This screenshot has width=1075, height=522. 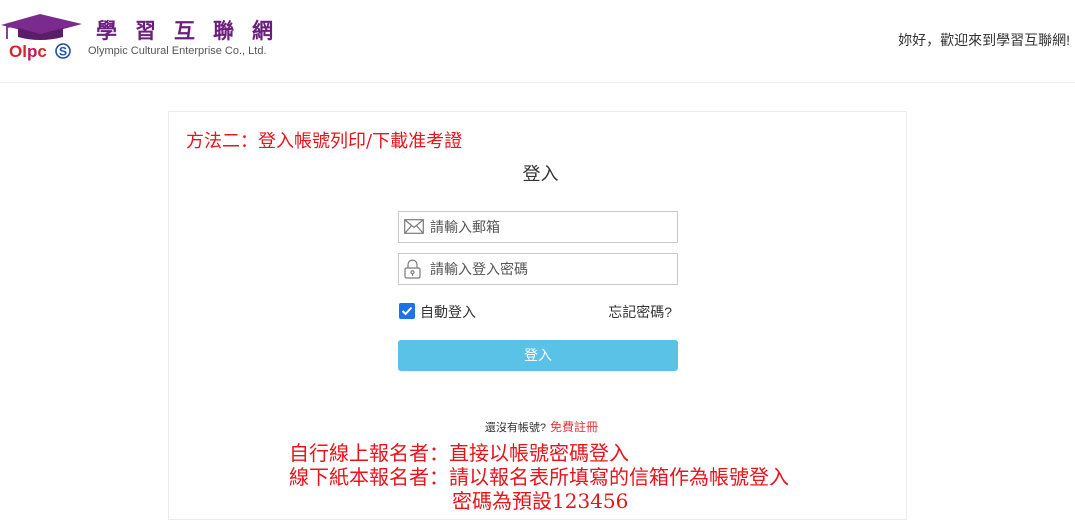 What do you see at coordinates (459, 453) in the screenshot?
I see `instruction-line: 自行線上報名者：直接以帳號密碼登入` at bounding box center [459, 453].